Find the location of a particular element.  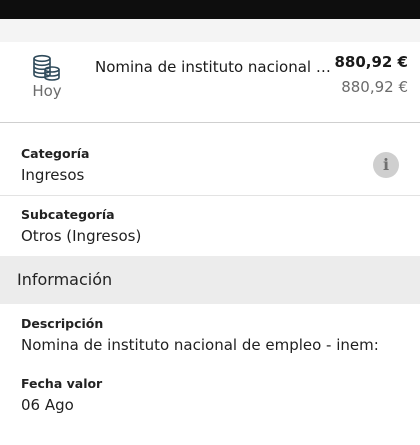

information-section-header: Información is located at coordinates (210, 280).